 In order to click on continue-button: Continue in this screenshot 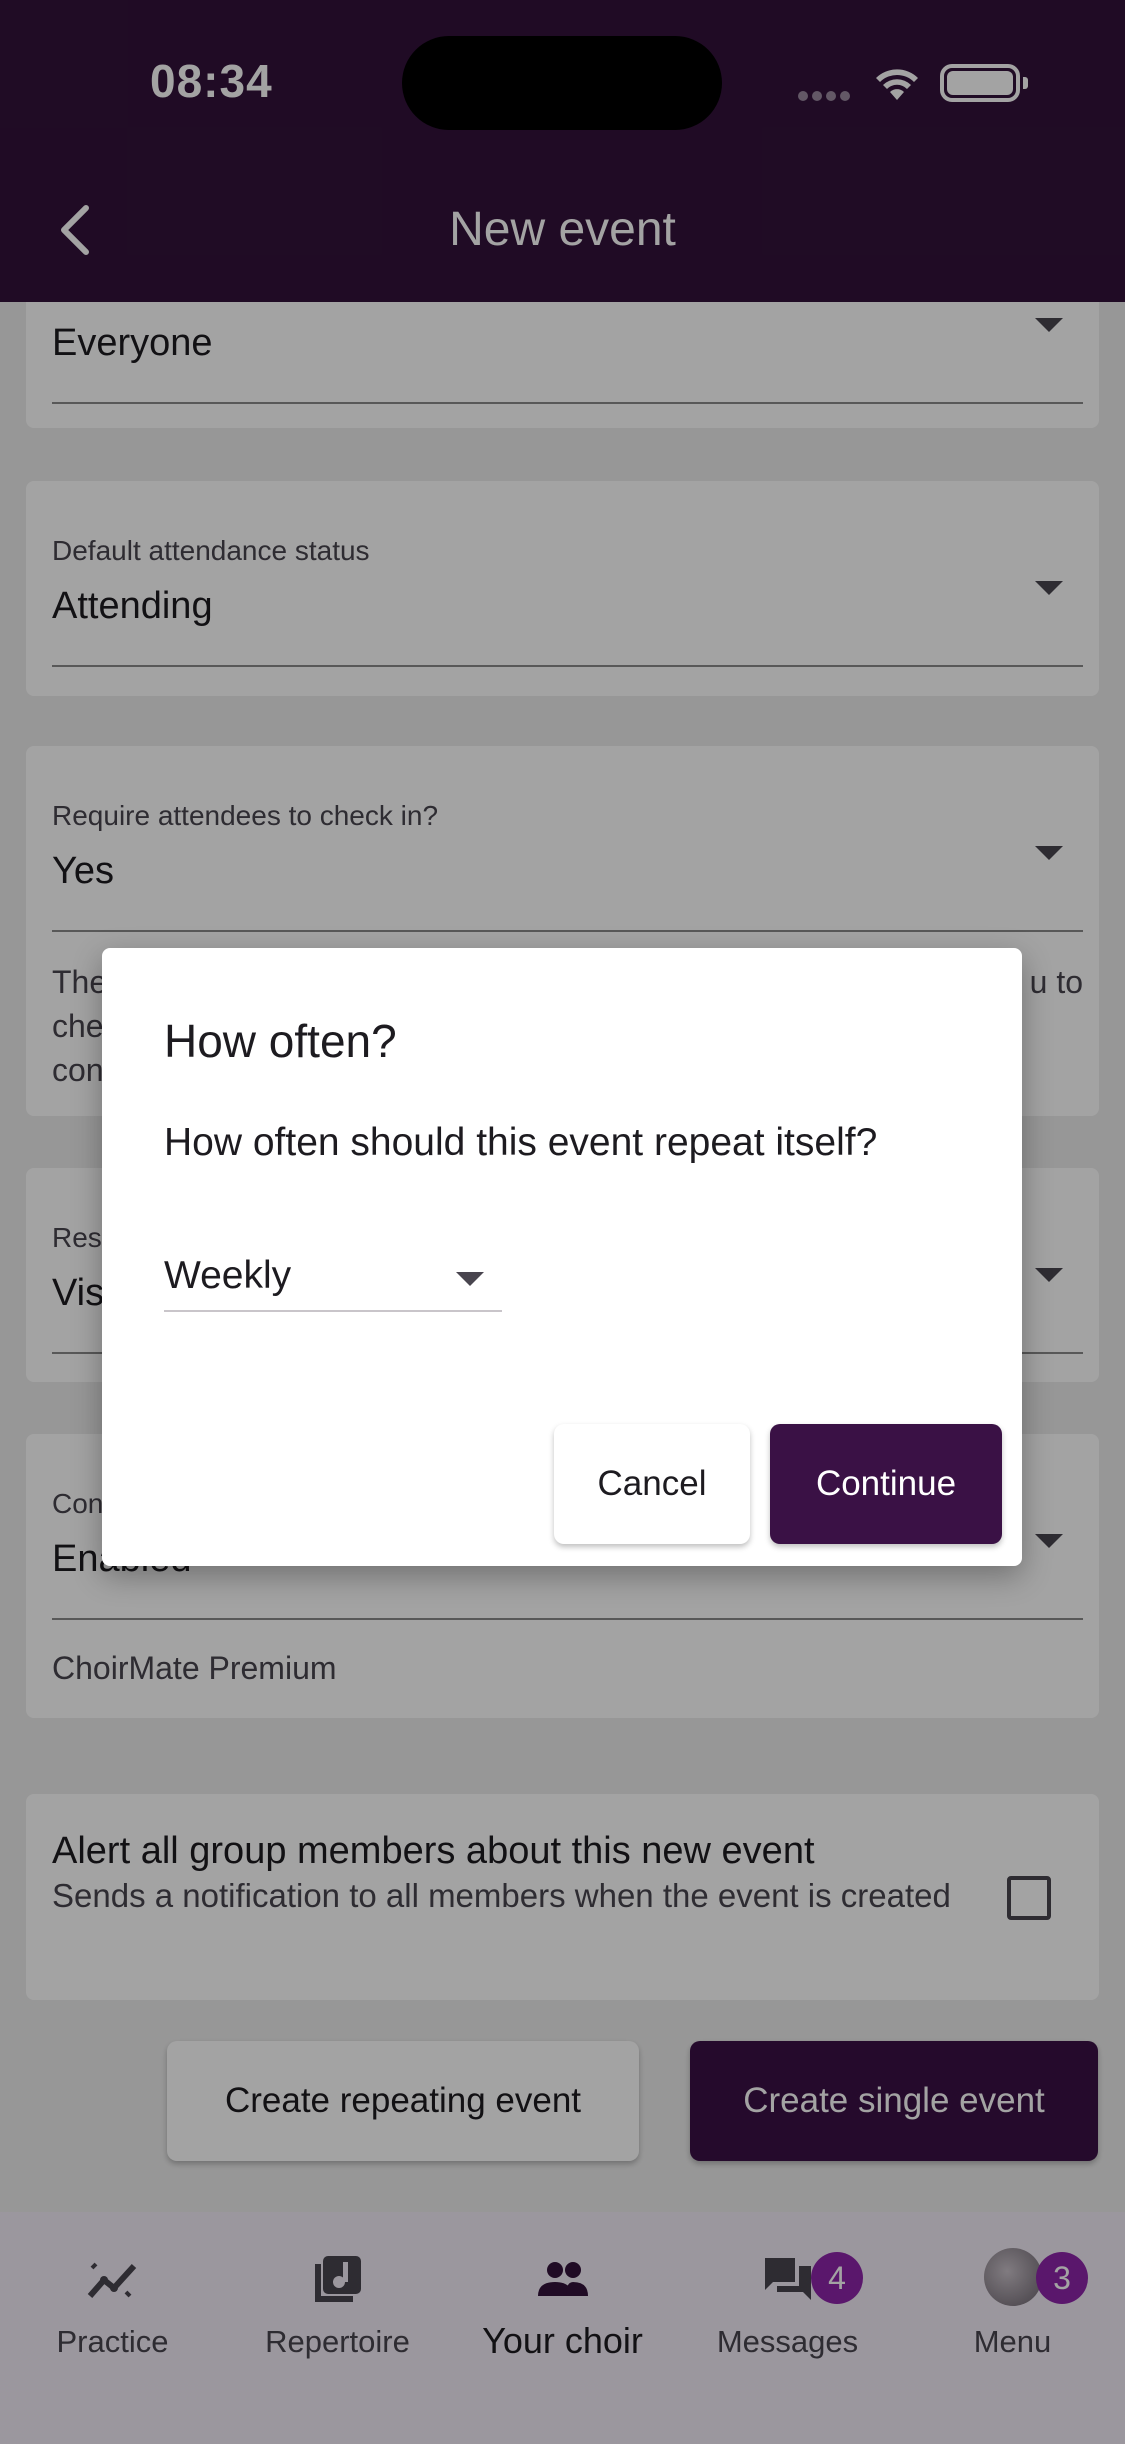, I will do `click(886, 1484)`.